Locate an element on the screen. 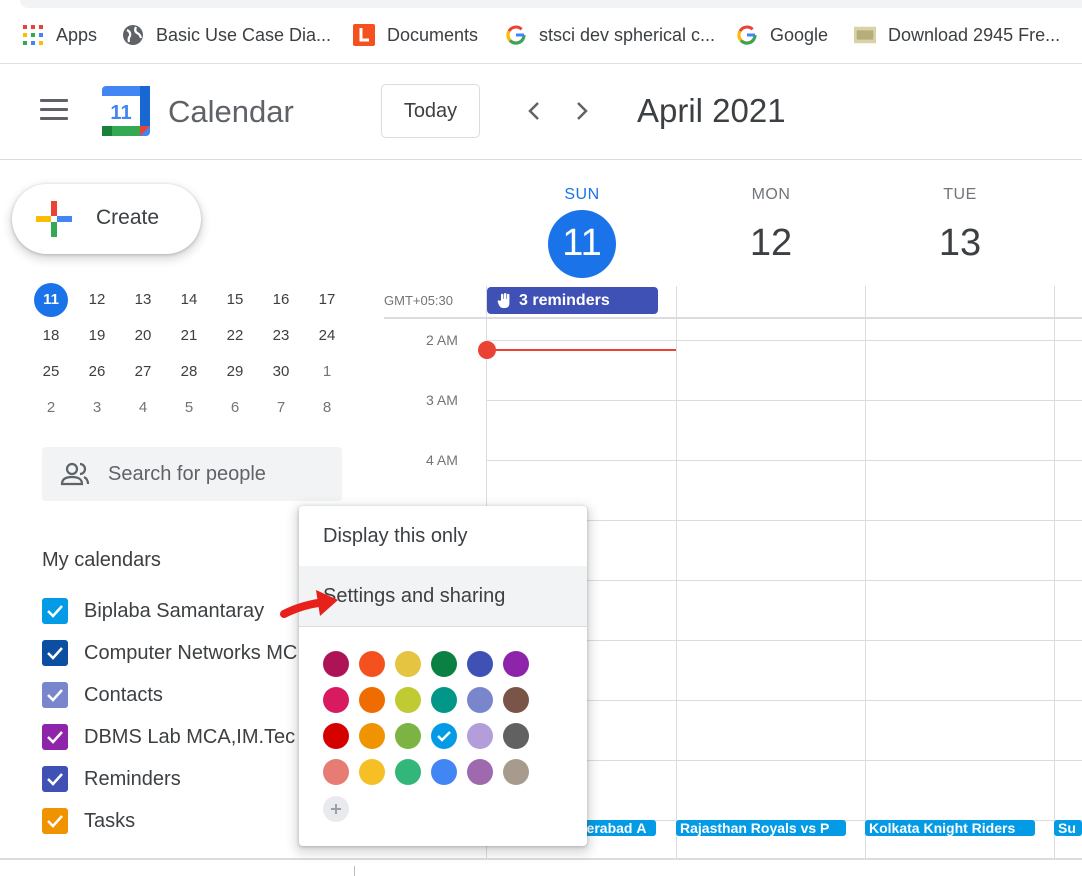 The image size is (1082, 876). mini-cal-day: 16 is located at coordinates (281, 300).